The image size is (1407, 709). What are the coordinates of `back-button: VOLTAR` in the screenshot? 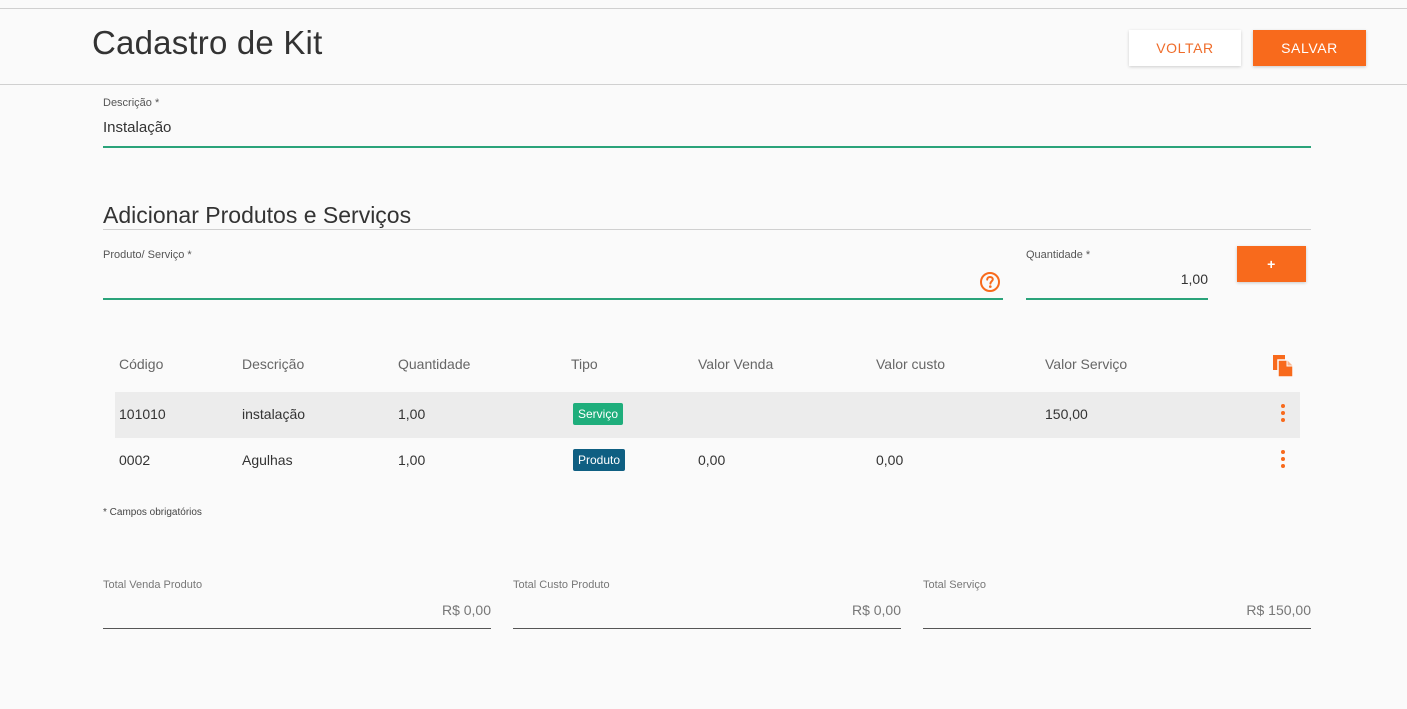 It's located at (1185, 48).